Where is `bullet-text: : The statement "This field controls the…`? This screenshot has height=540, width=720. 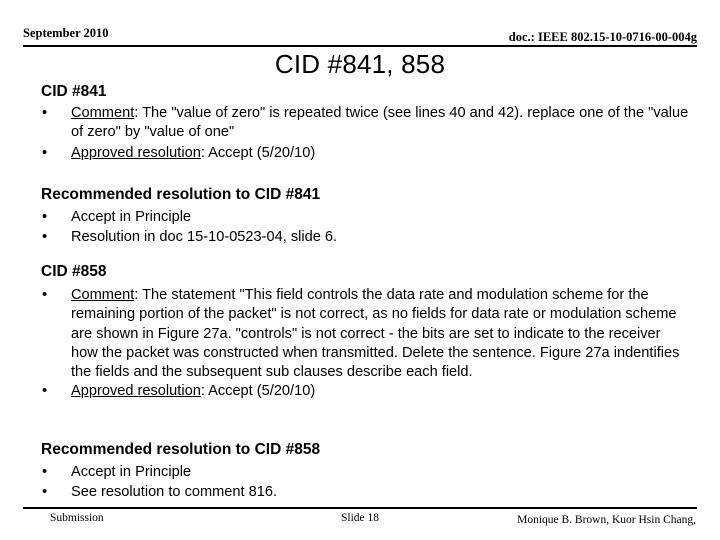
bullet-text: : The statement "This field controls the… is located at coordinates (375, 334).